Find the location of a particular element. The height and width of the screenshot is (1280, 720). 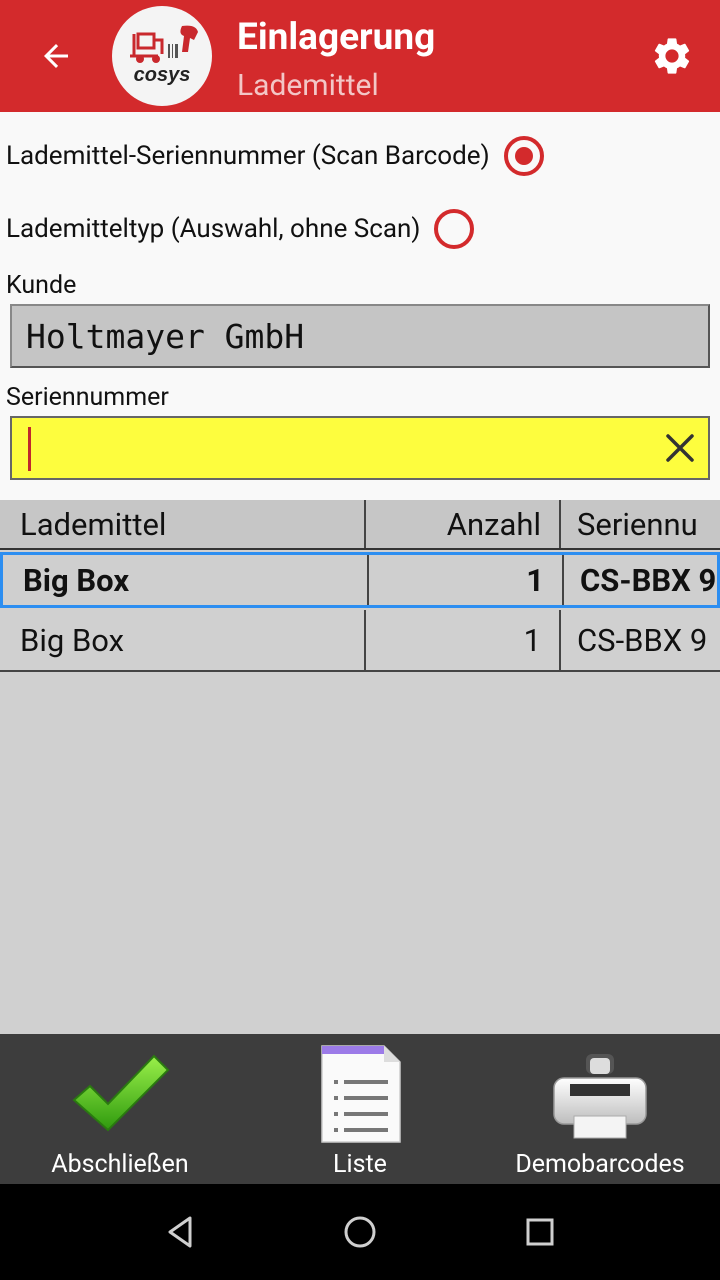

page-title: Einlagerung is located at coordinates (336, 37).